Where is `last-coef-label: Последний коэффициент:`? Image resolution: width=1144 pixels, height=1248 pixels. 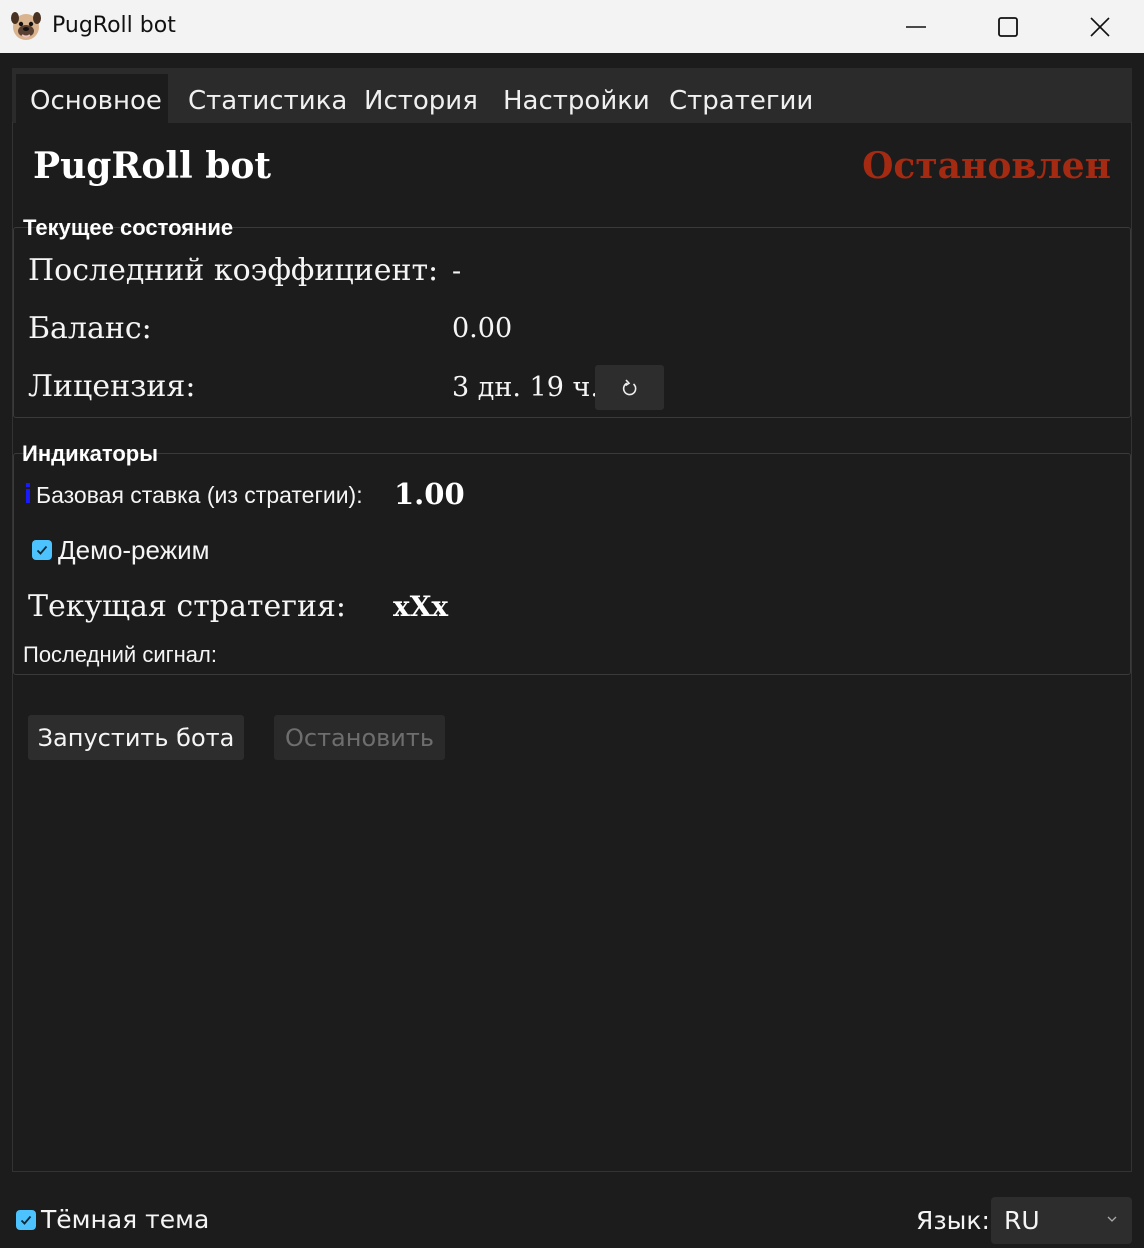
last-coef-label: Последний коэффициент: is located at coordinates (233, 270).